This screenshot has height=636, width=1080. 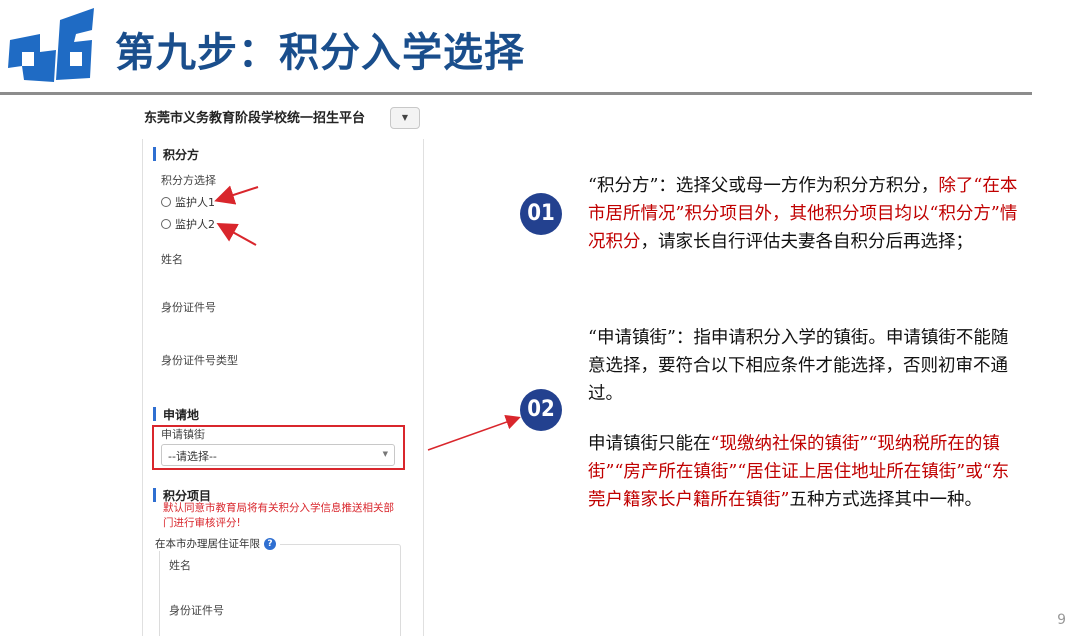 What do you see at coordinates (541, 214) in the screenshot?
I see `step-badge-01: 01` at bounding box center [541, 214].